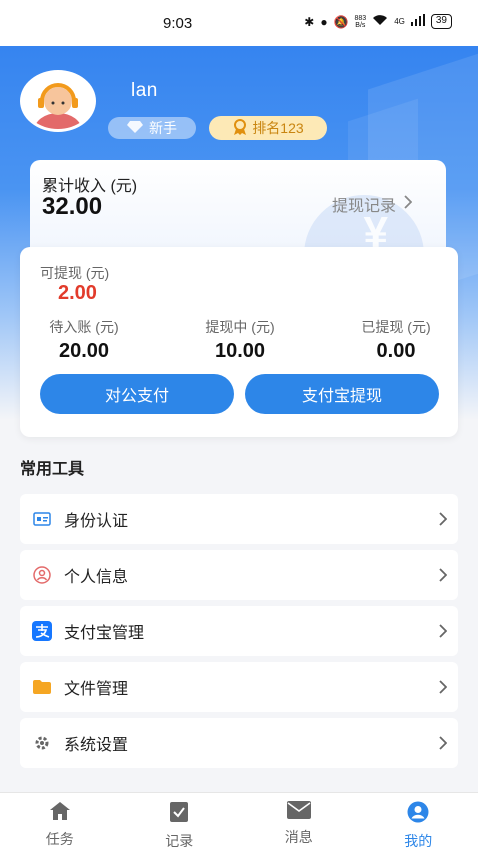  I want to click on tab-mine: 我的, so click(418, 821).